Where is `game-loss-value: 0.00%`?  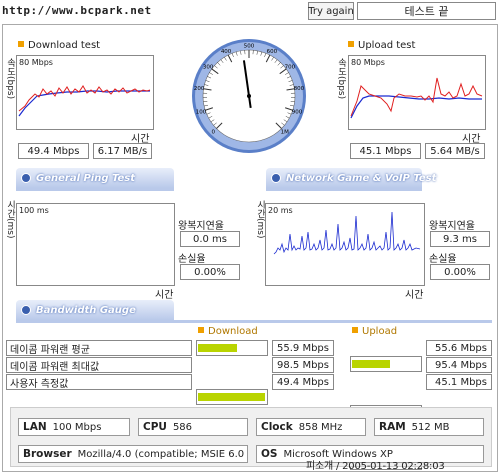 game-loss-value: 0.00% is located at coordinates (460, 272).